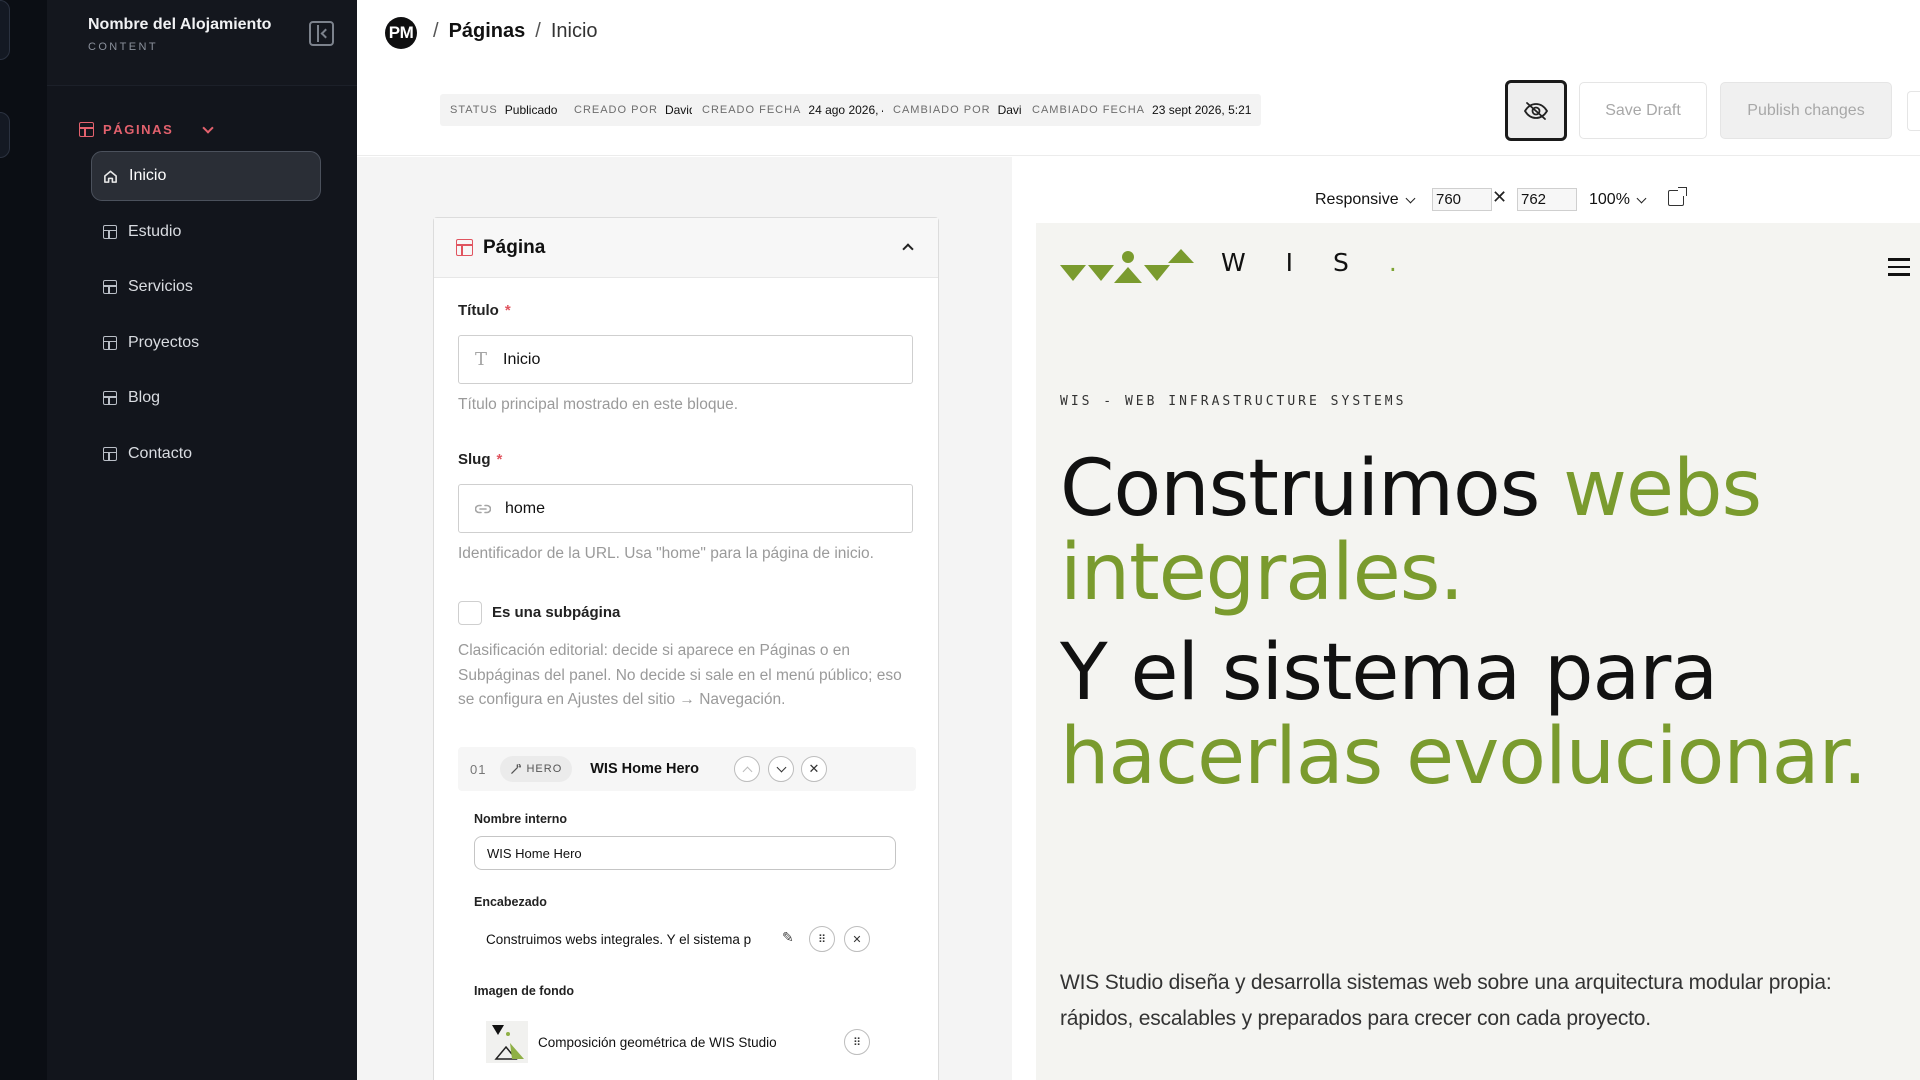 The height and width of the screenshot is (1080, 1920). What do you see at coordinates (206, 398) in the screenshot?
I see `sidebar-item-blog: Blog` at bounding box center [206, 398].